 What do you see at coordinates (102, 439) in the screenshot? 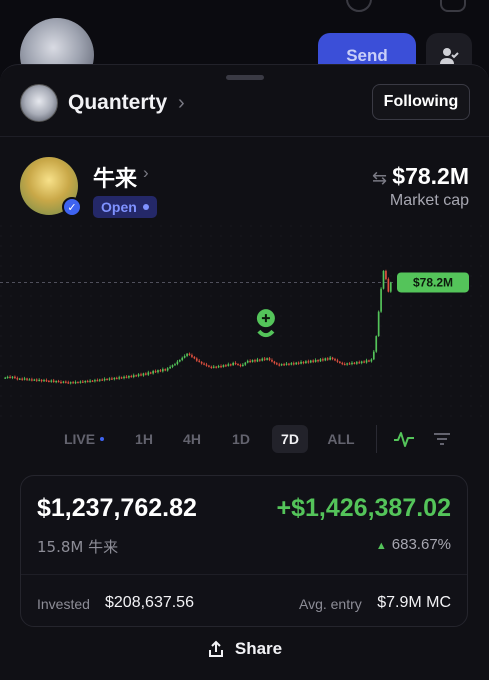
I see `live-dot` at bounding box center [102, 439].